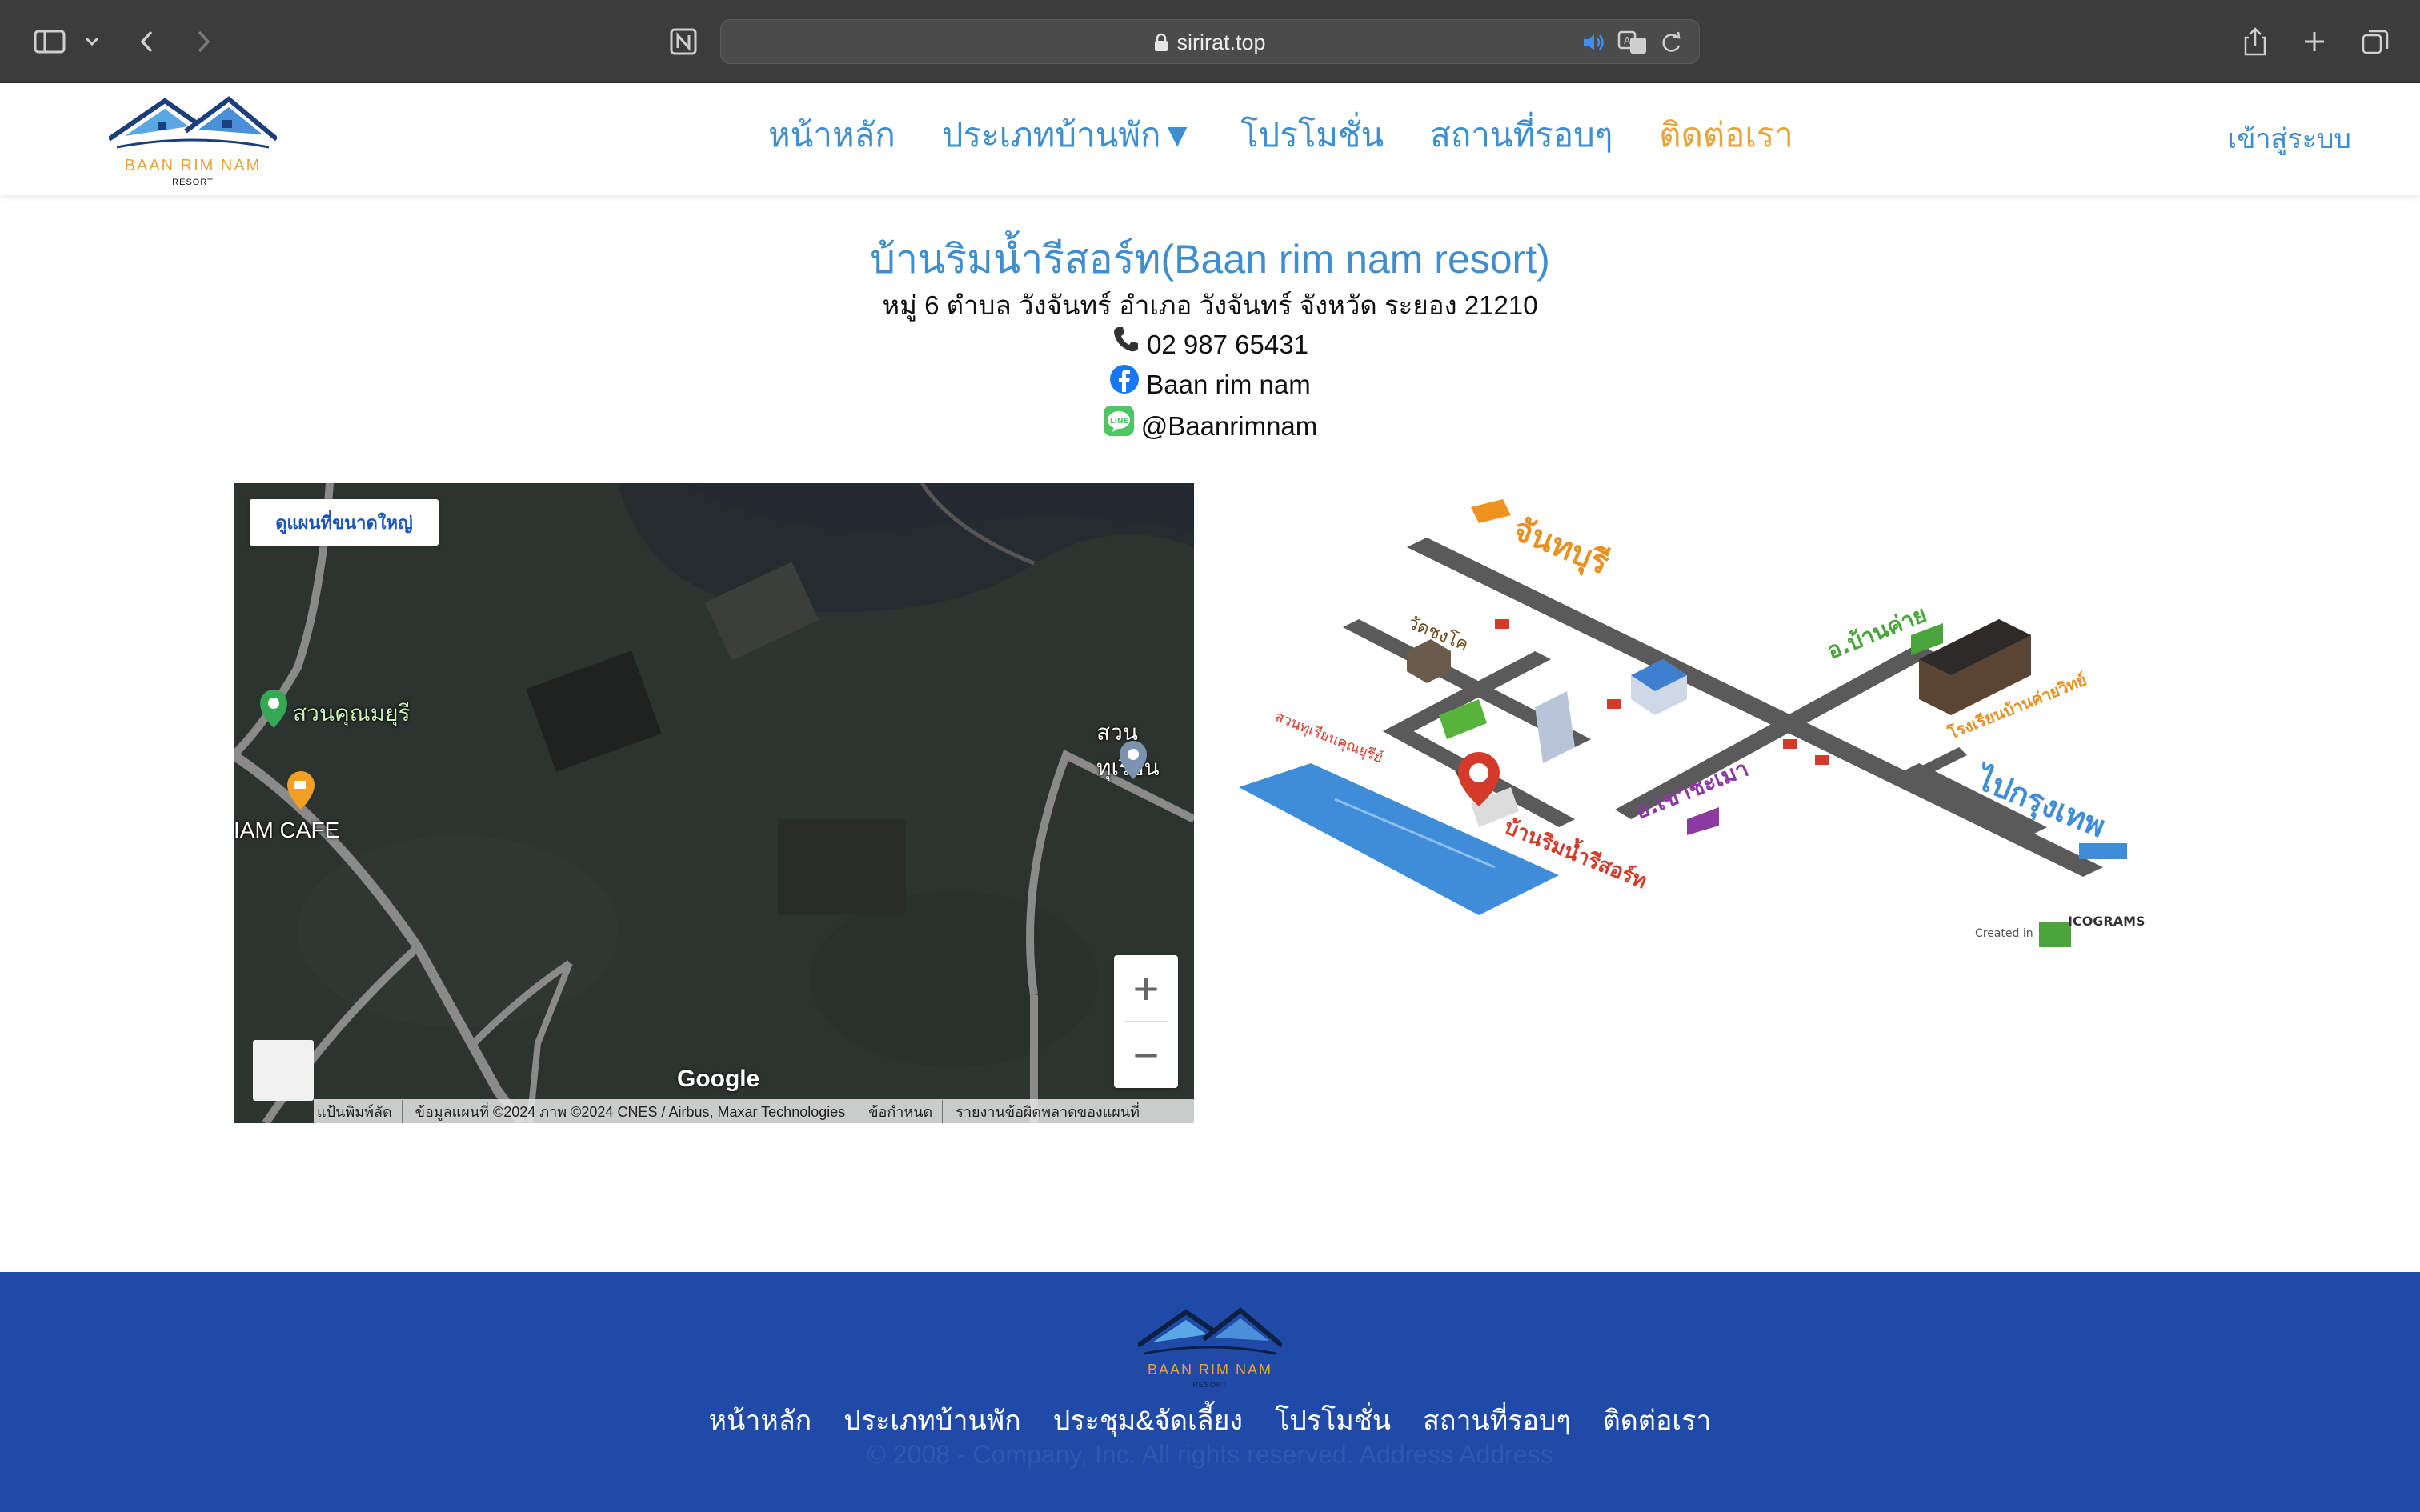  Describe the element at coordinates (1312, 135) in the screenshot. I see `nav-promotions: โปรโมชั่น` at that location.